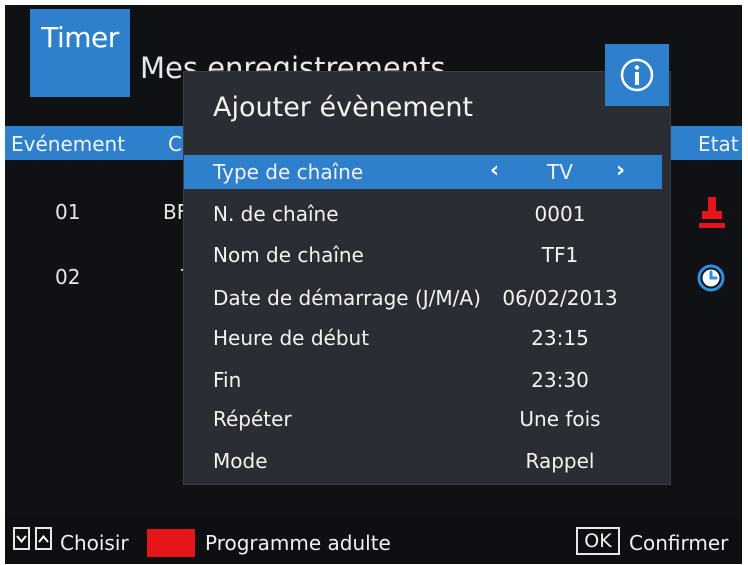 Image resolution: width=748 pixels, height=565 pixels. Describe the element at coordinates (276, 214) in the screenshot. I see `row-label: N. de chaîne` at that location.